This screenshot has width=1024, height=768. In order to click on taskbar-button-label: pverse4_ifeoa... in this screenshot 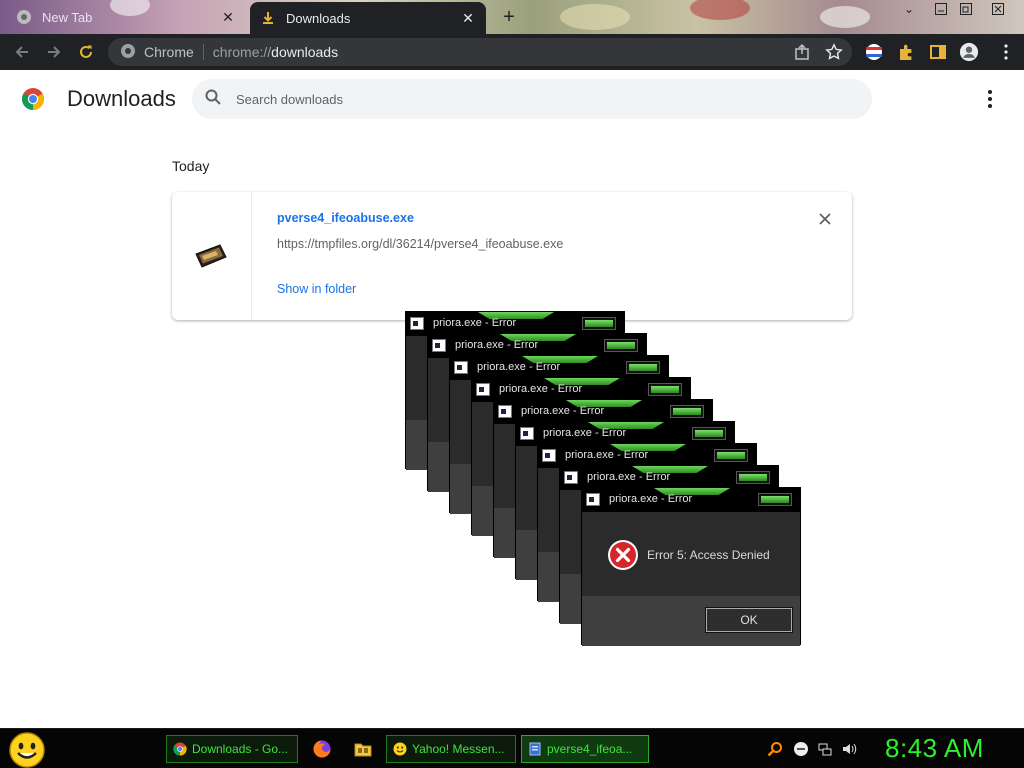, I will do `click(590, 749)`.